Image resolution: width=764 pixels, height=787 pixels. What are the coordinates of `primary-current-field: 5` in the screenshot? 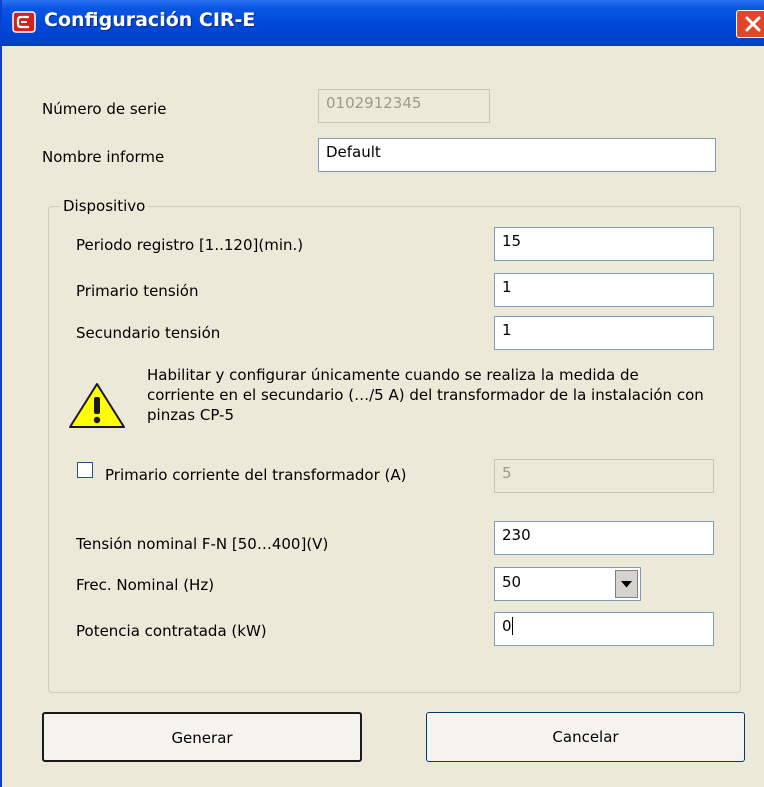 It's located at (604, 476).